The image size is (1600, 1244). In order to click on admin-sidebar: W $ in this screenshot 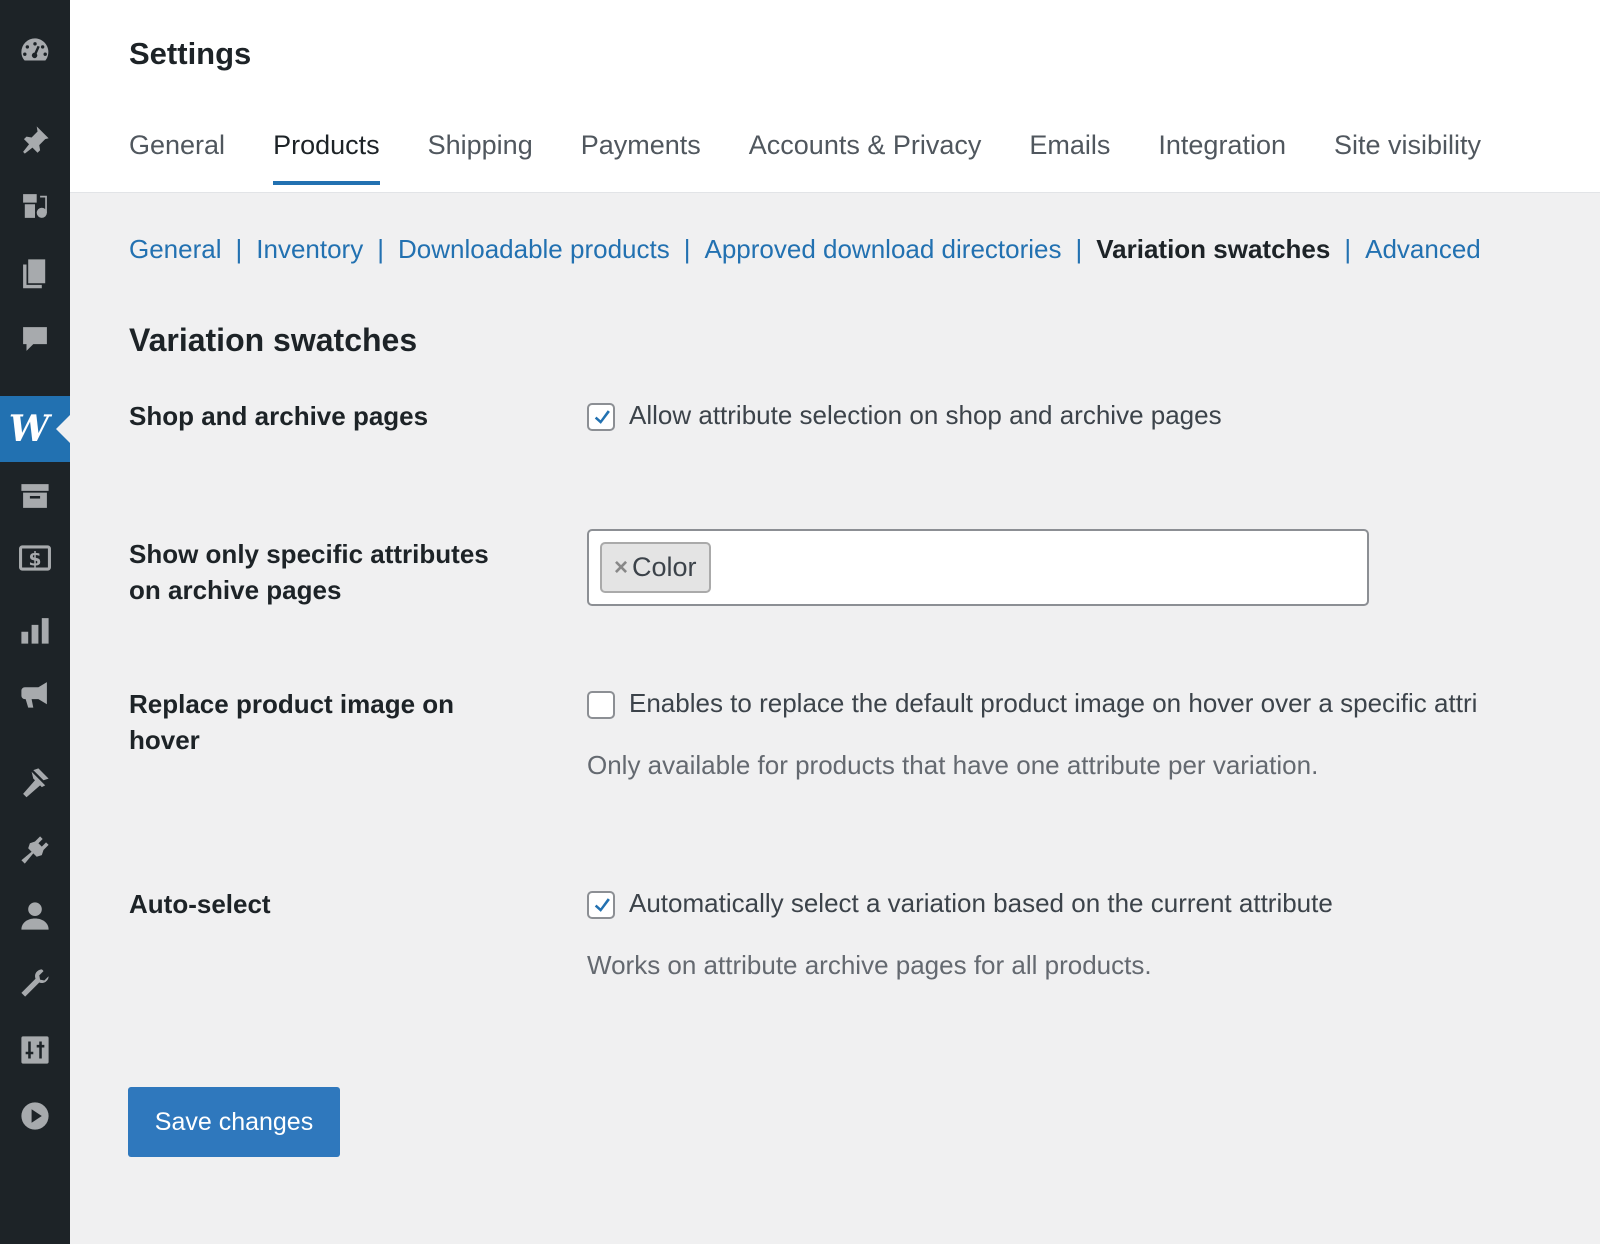, I will do `click(35, 622)`.